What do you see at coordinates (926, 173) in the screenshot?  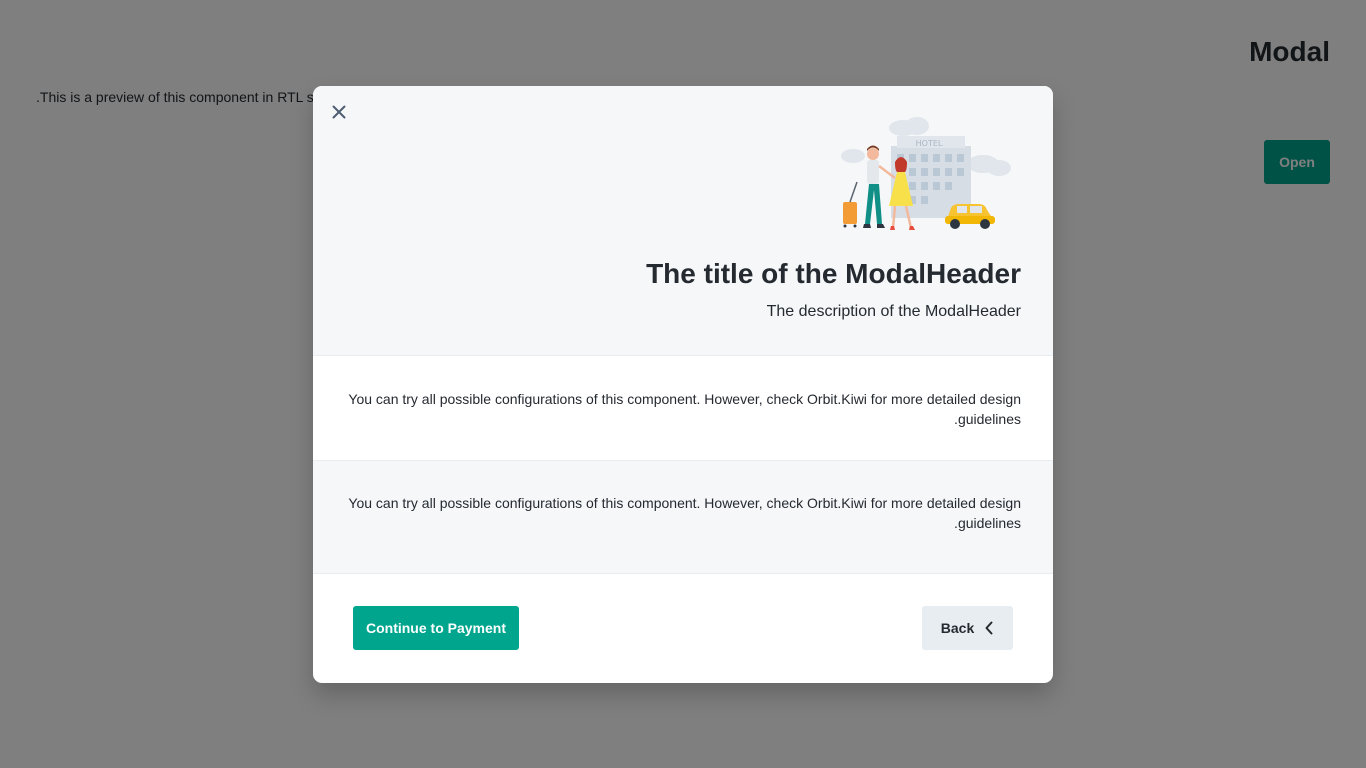 I see `hotel-couple-illustration: HOTEL` at bounding box center [926, 173].